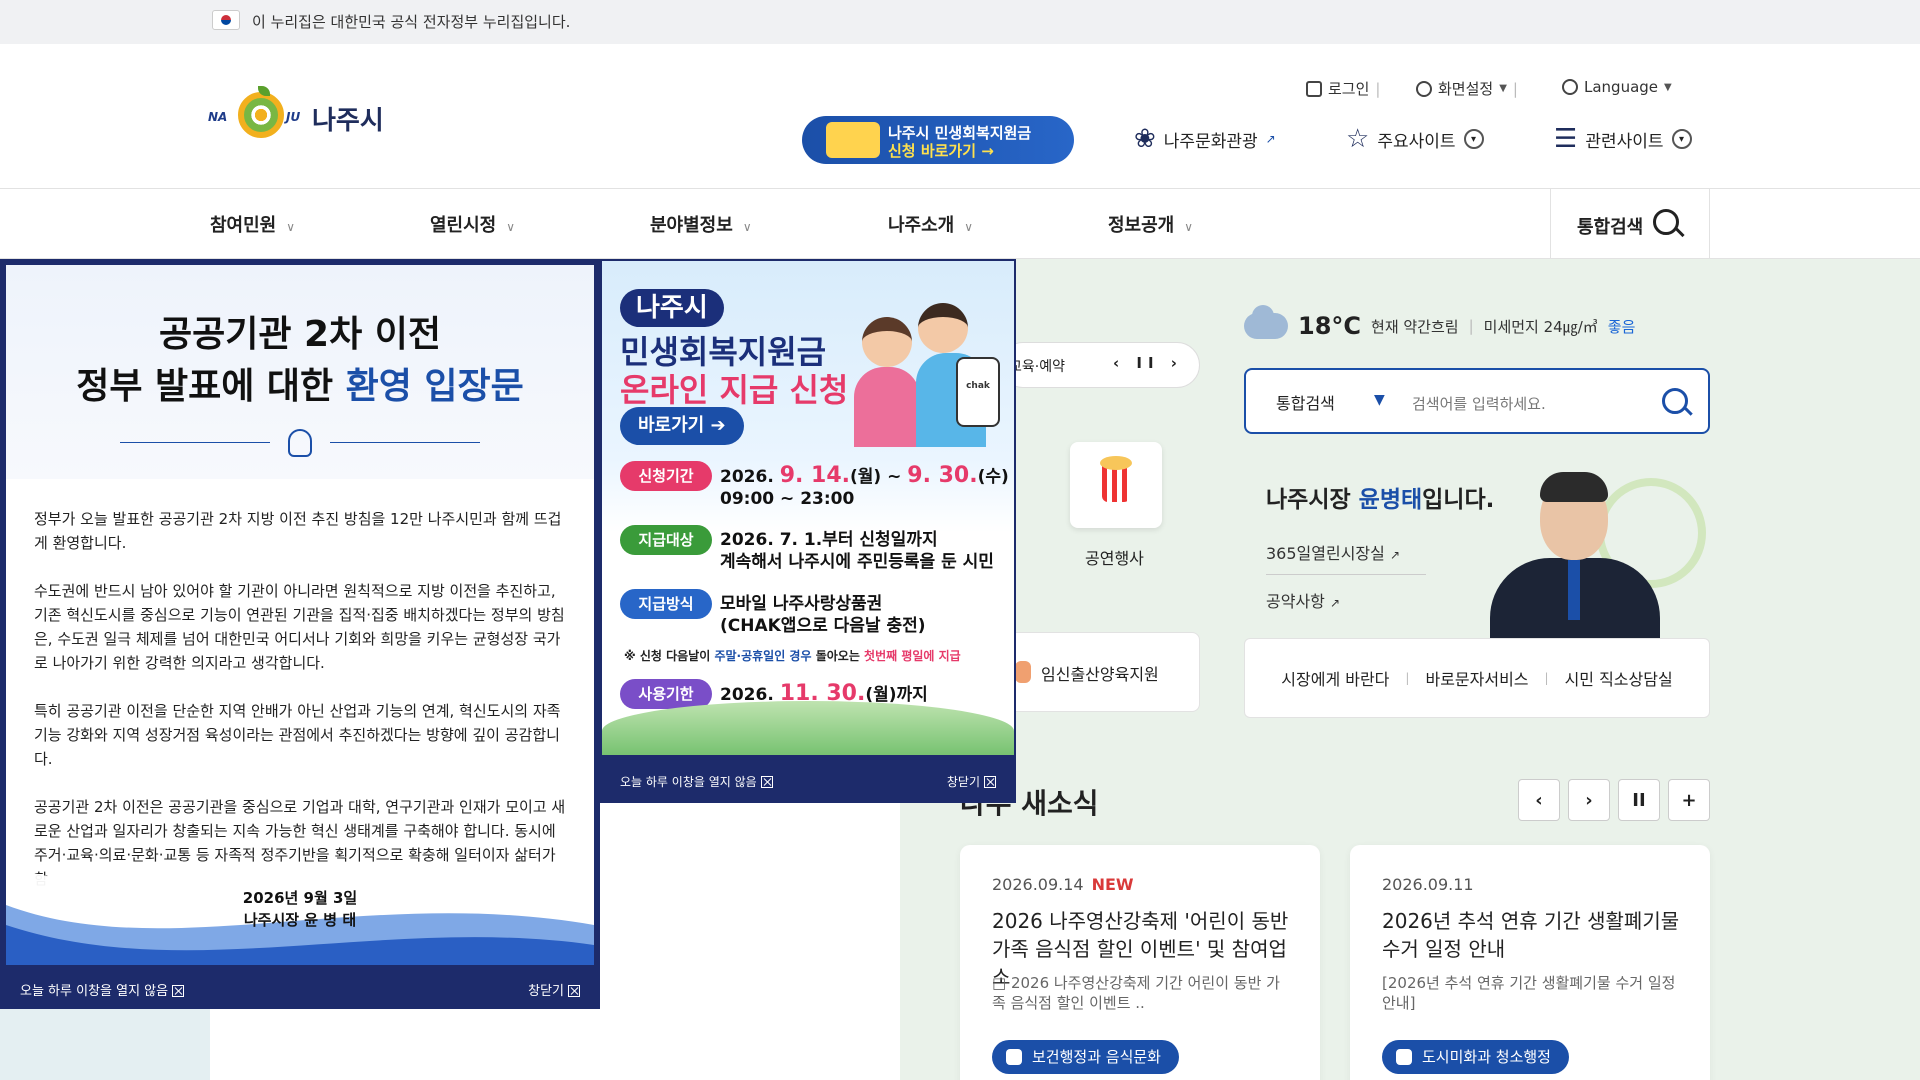 This screenshot has height=1080, width=1920. I want to click on pause-icon: II, so click(1639, 800).